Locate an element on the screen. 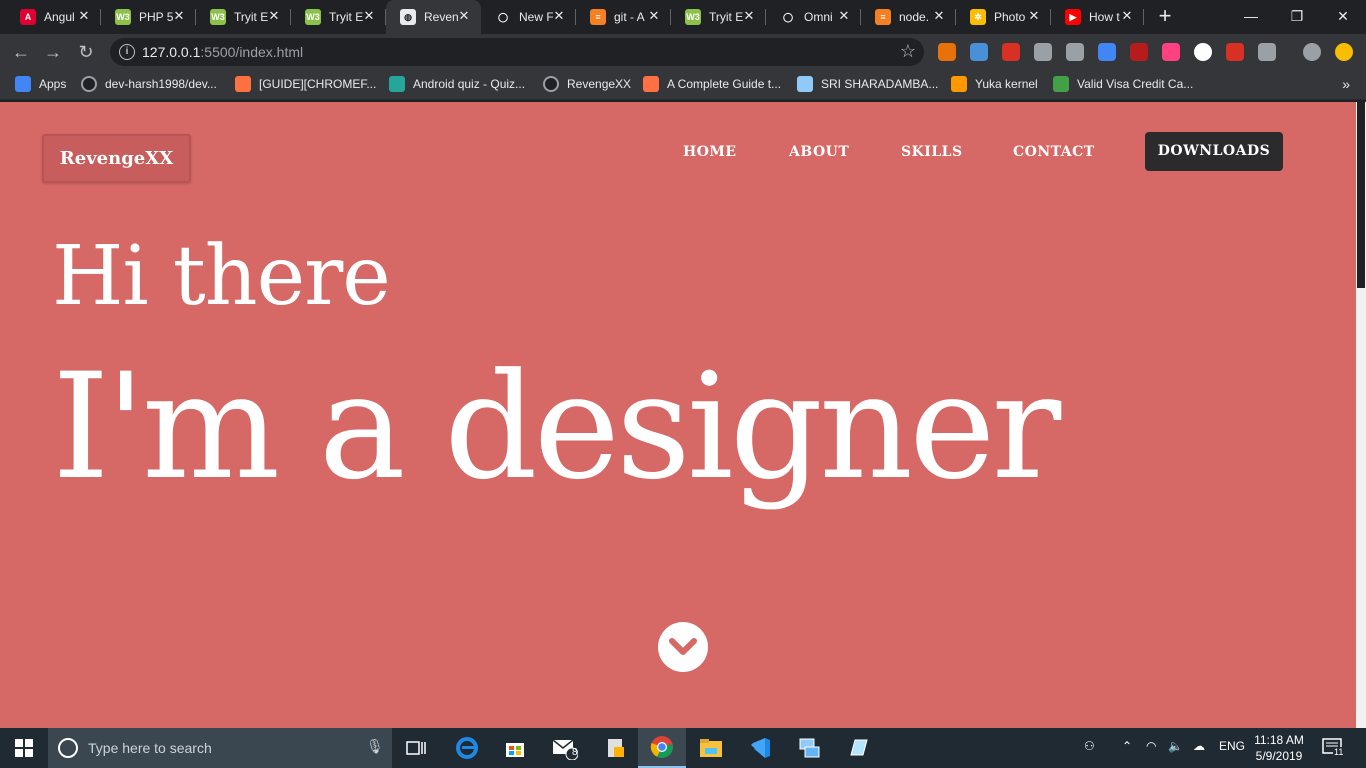  task-view-icon is located at coordinates (416, 748).